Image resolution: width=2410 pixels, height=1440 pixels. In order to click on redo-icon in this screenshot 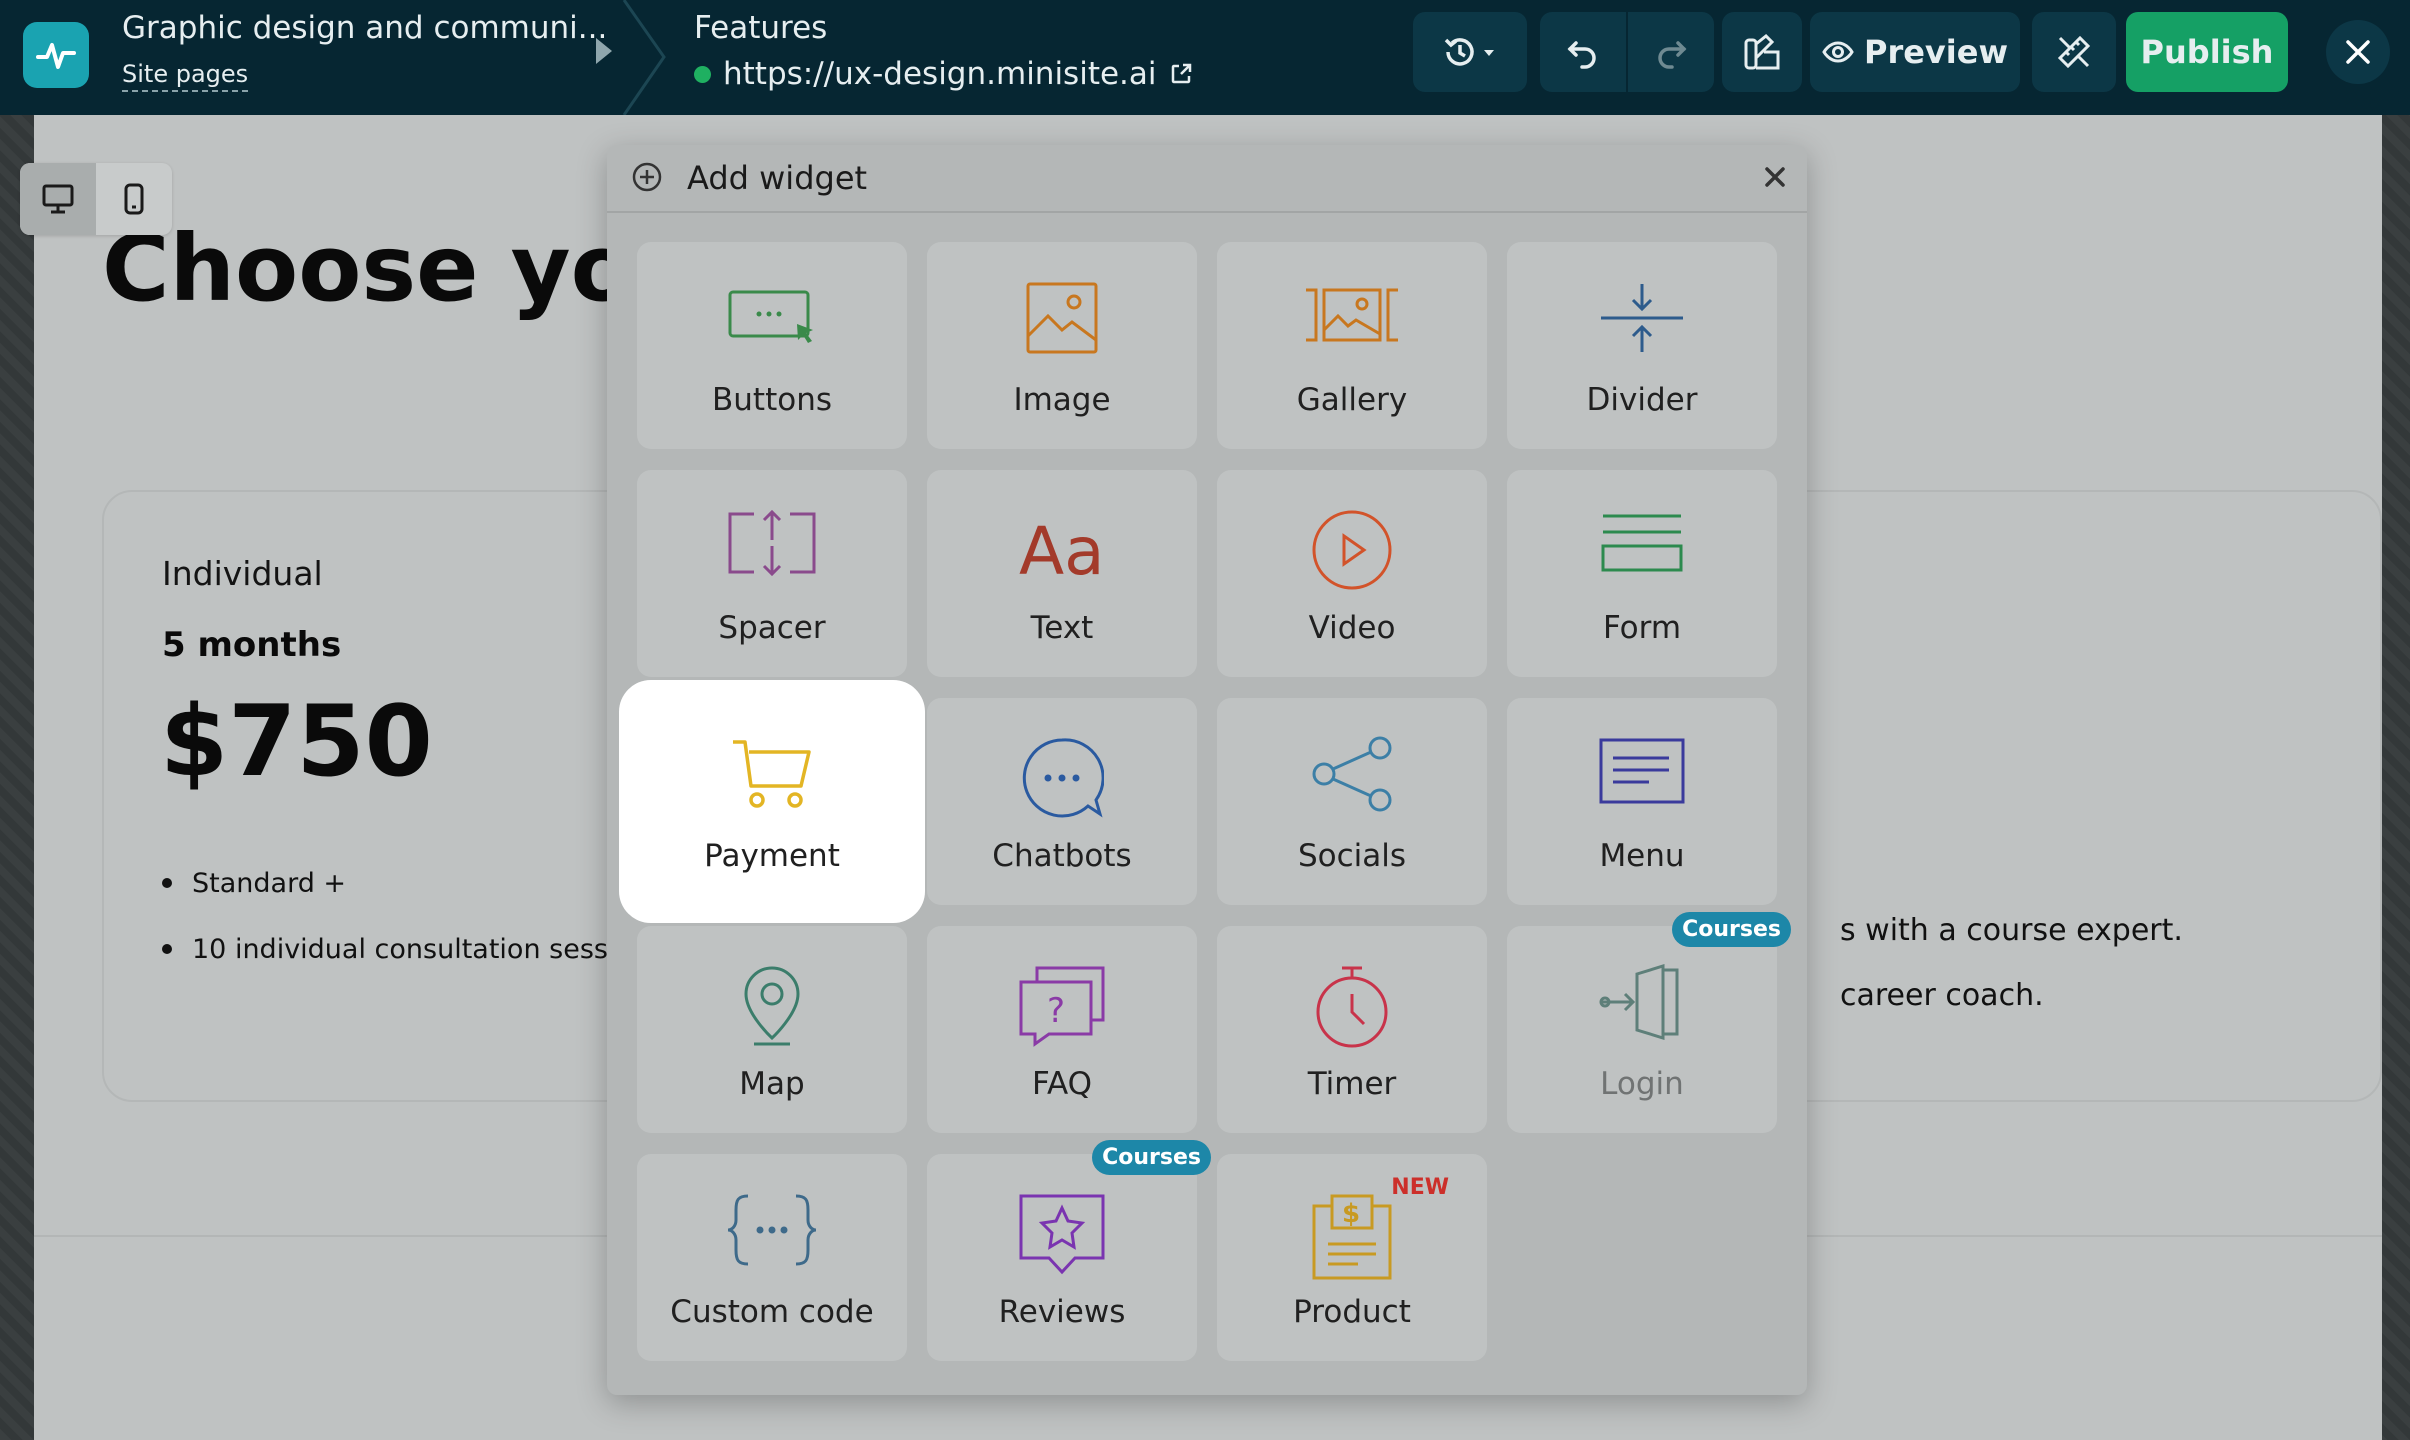, I will do `click(1672, 55)`.